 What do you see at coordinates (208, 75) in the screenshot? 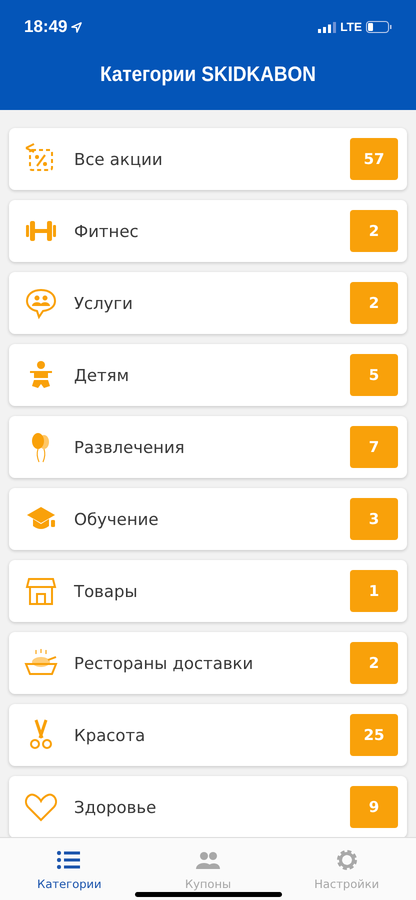
I see `header-title: Категории SKIDKABON` at bounding box center [208, 75].